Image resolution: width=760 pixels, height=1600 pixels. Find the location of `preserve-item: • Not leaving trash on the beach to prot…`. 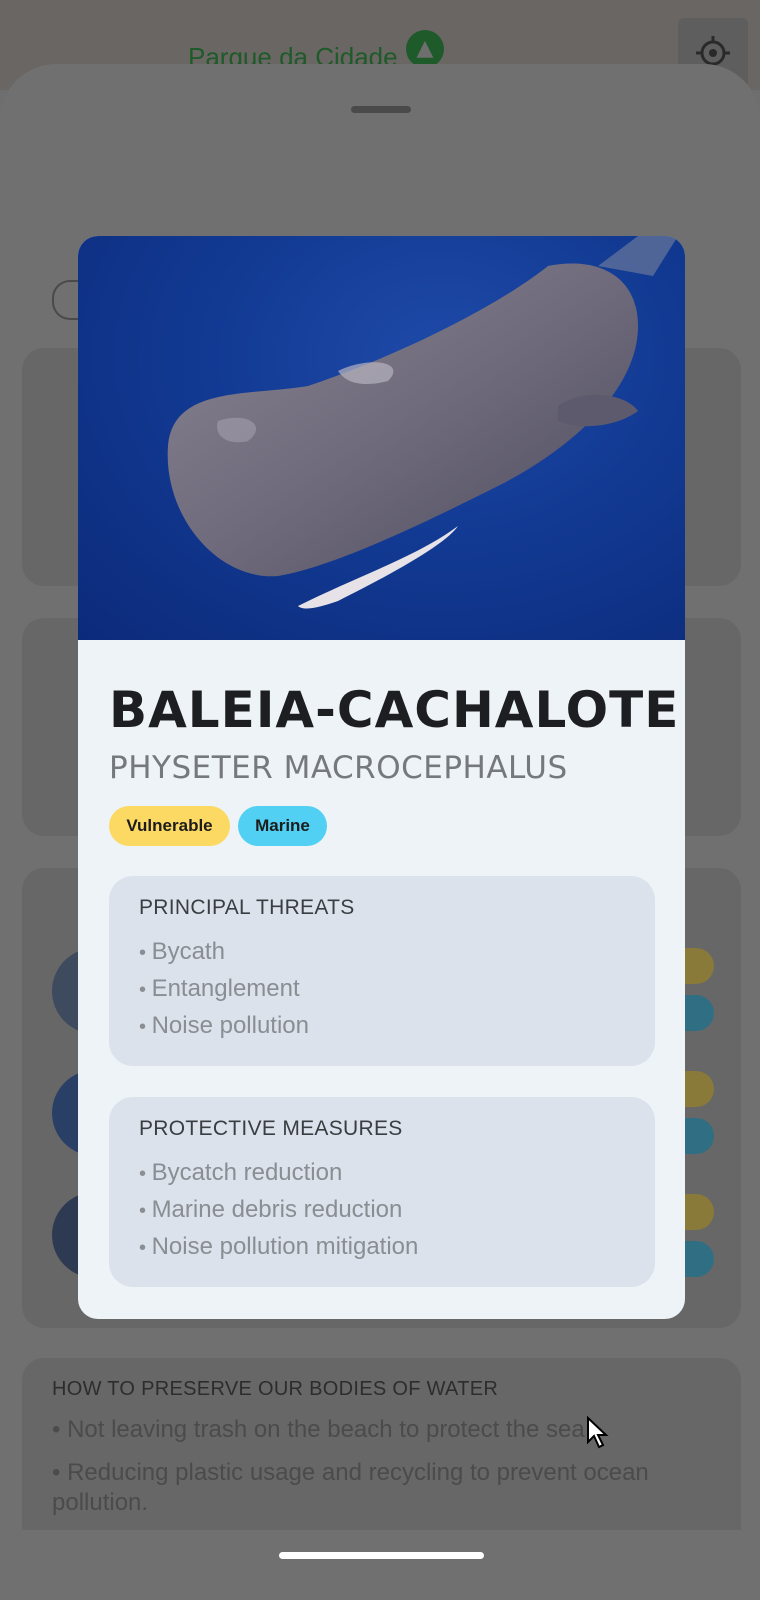

preserve-item: • Not leaving trash on the beach to prot… is located at coordinates (322, 1429).